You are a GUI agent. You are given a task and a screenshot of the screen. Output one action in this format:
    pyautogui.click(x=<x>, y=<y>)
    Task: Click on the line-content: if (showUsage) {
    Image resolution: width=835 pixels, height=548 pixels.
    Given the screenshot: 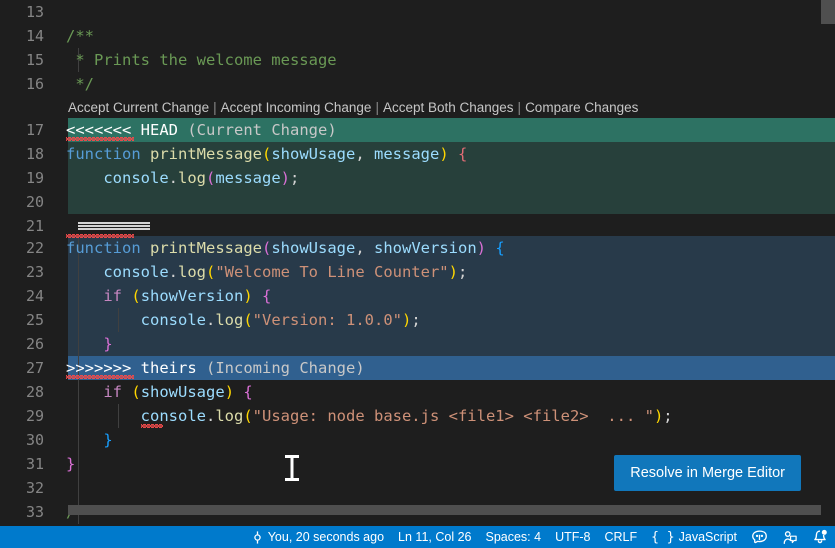 What is the action you would take?
    pyautogui.click(x=445, y=392)
    